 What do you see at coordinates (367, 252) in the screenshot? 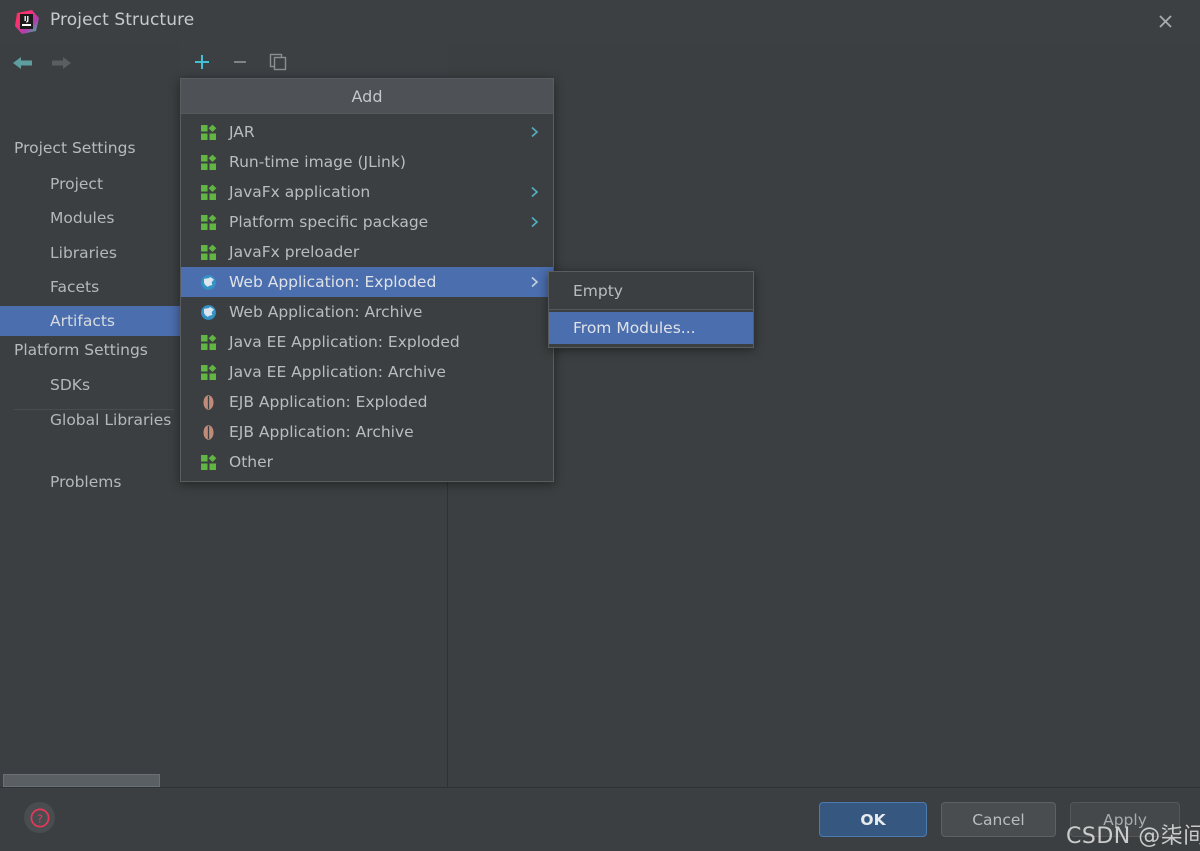
I see `menu-item-javafx-preloader: JavaFx preloader` at bounding box center [367, 252].